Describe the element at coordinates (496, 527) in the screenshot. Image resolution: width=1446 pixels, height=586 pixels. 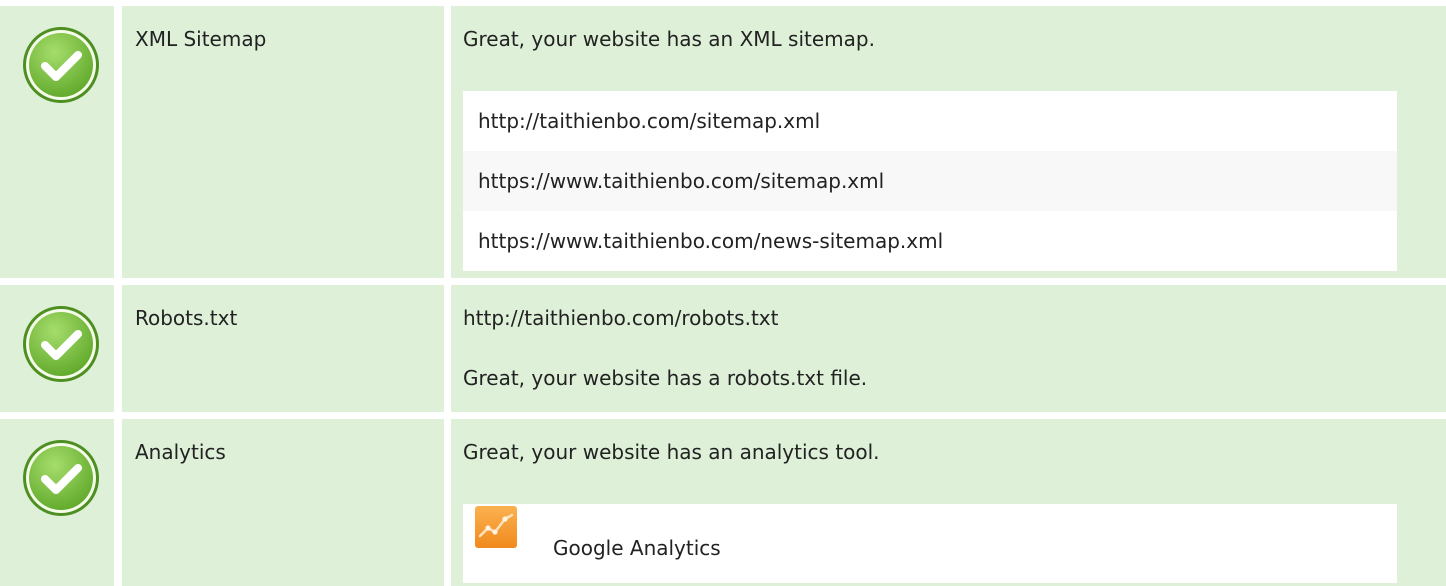
I see `google-analytics-icon` at that location.